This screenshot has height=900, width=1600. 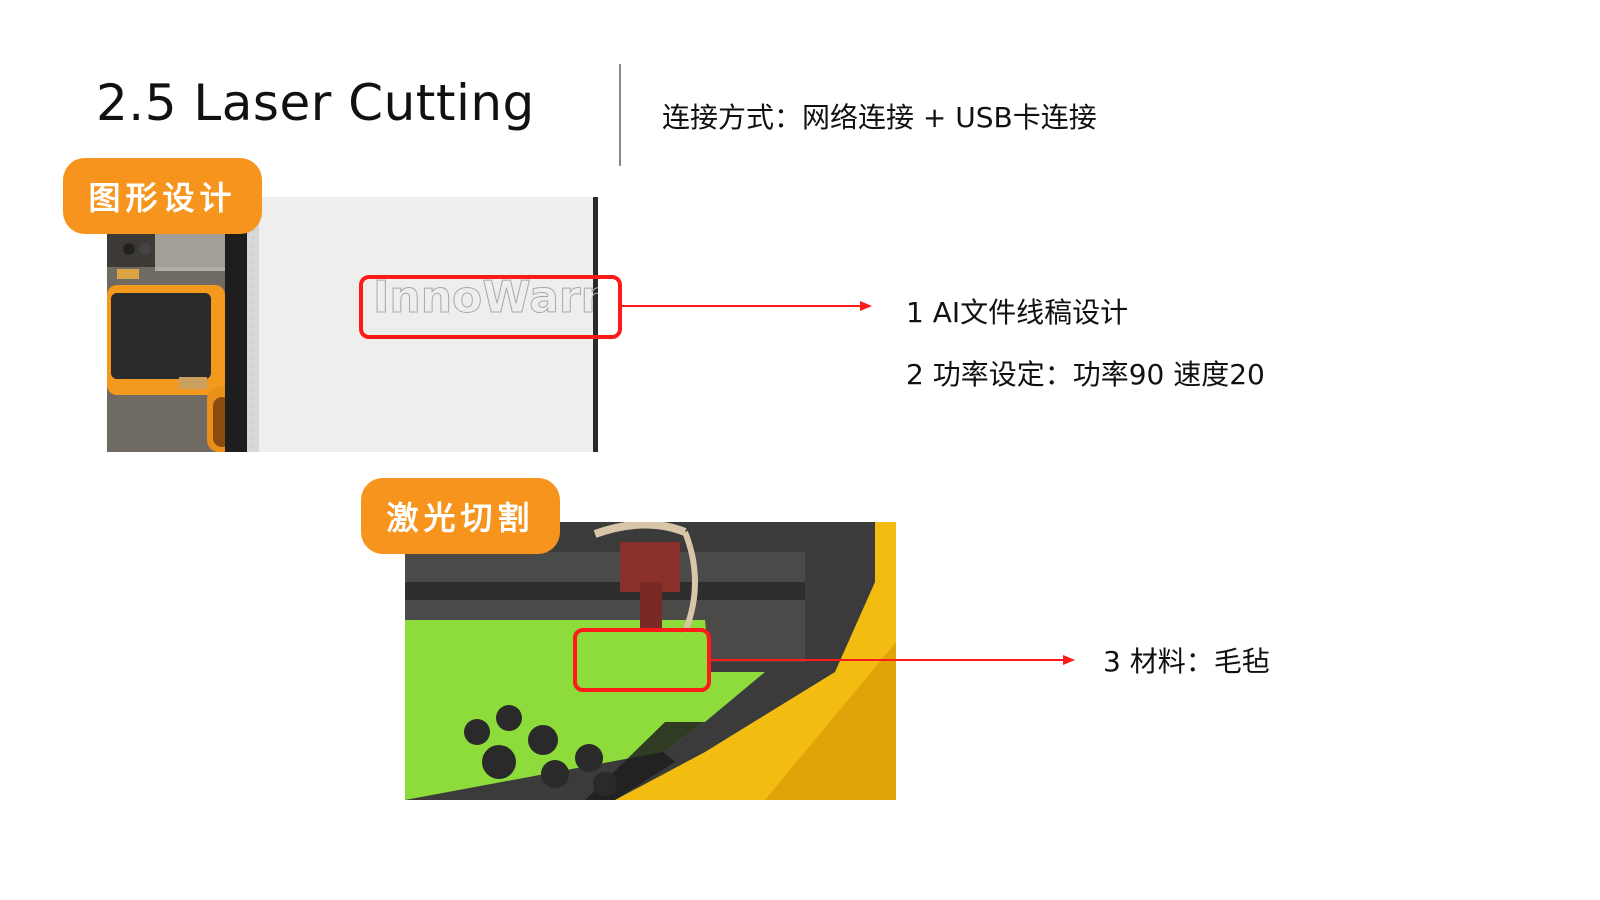 I want to click on design-note-1: 1 AI文件线稿设计, so click(x=1017, y=312).